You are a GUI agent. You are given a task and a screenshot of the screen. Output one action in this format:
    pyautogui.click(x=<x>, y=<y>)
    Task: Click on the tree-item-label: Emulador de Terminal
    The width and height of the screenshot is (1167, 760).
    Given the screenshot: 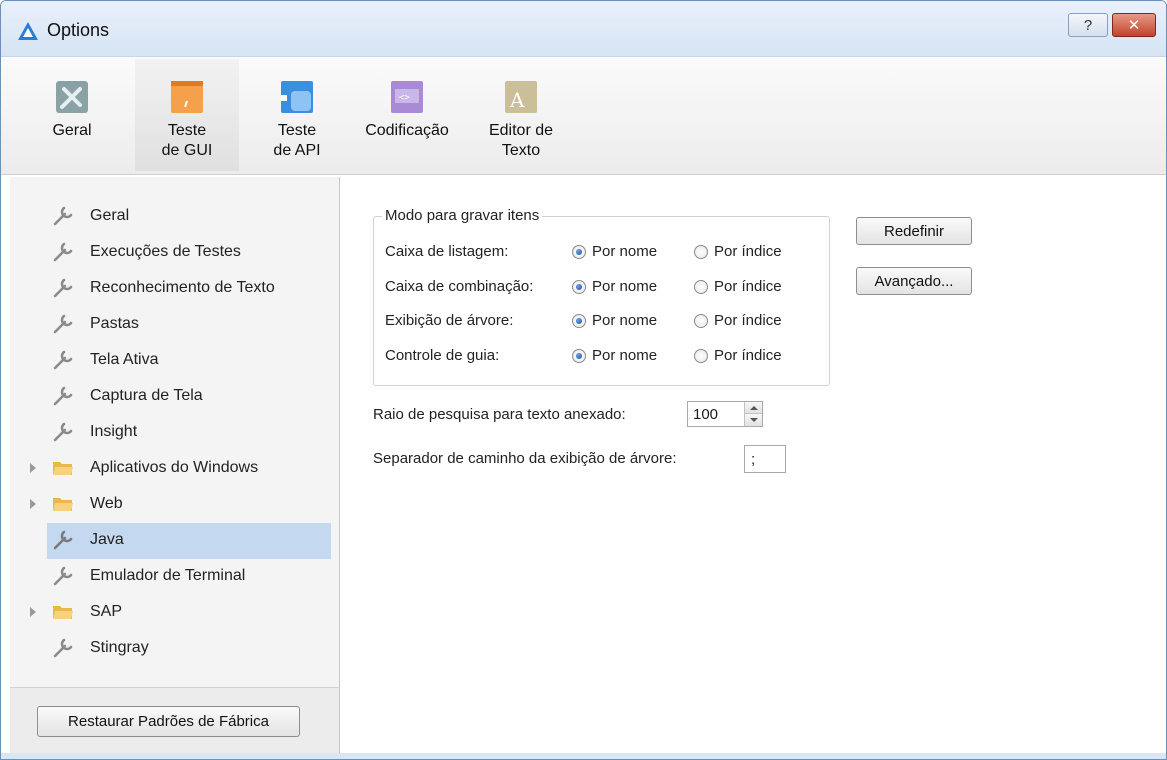 What is the action you would take?
    pyautogui.click(x=168, y=575)
    